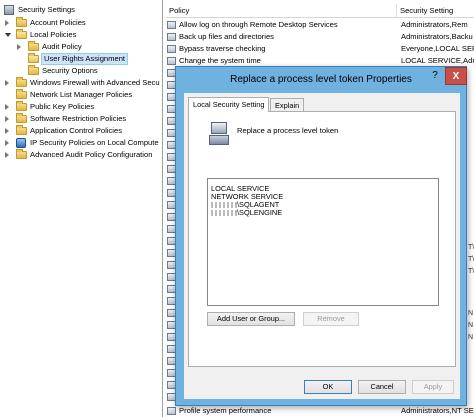  Describe the element at coordinates (53, 34) in the screenshot. I see `tree-item-label: Local Policies` at that location.